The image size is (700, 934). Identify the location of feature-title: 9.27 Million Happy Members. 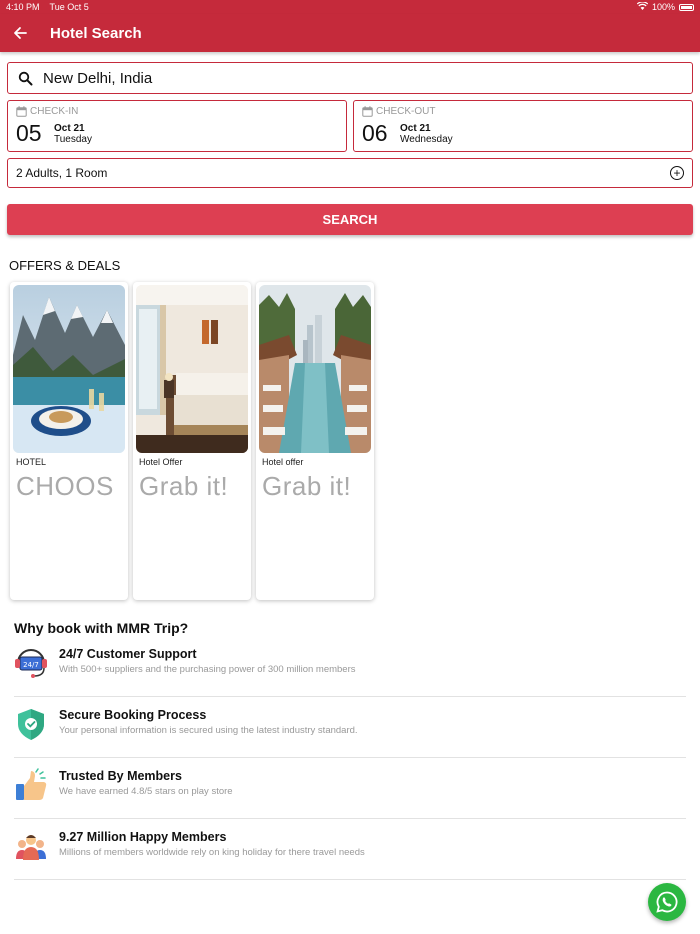
(143, 837).